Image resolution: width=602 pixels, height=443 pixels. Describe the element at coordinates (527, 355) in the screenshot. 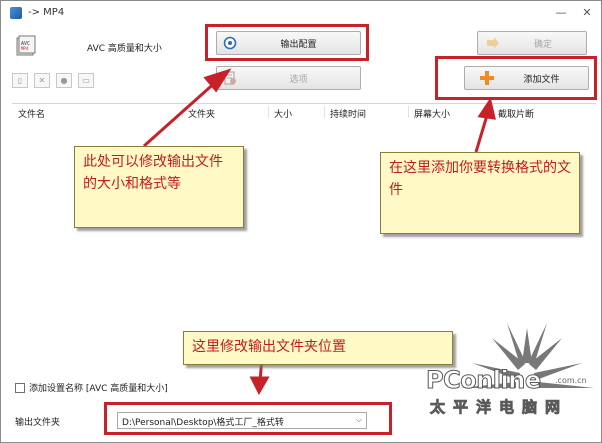

I see `watermark-burst` at that location.